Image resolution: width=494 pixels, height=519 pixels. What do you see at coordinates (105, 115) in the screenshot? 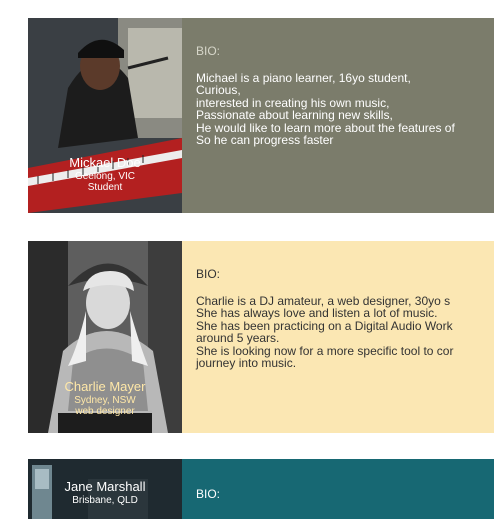
I see `persona-photo-mickael: Mickael Doe Geelong, VIC Student` at bounding box center [105, 115].